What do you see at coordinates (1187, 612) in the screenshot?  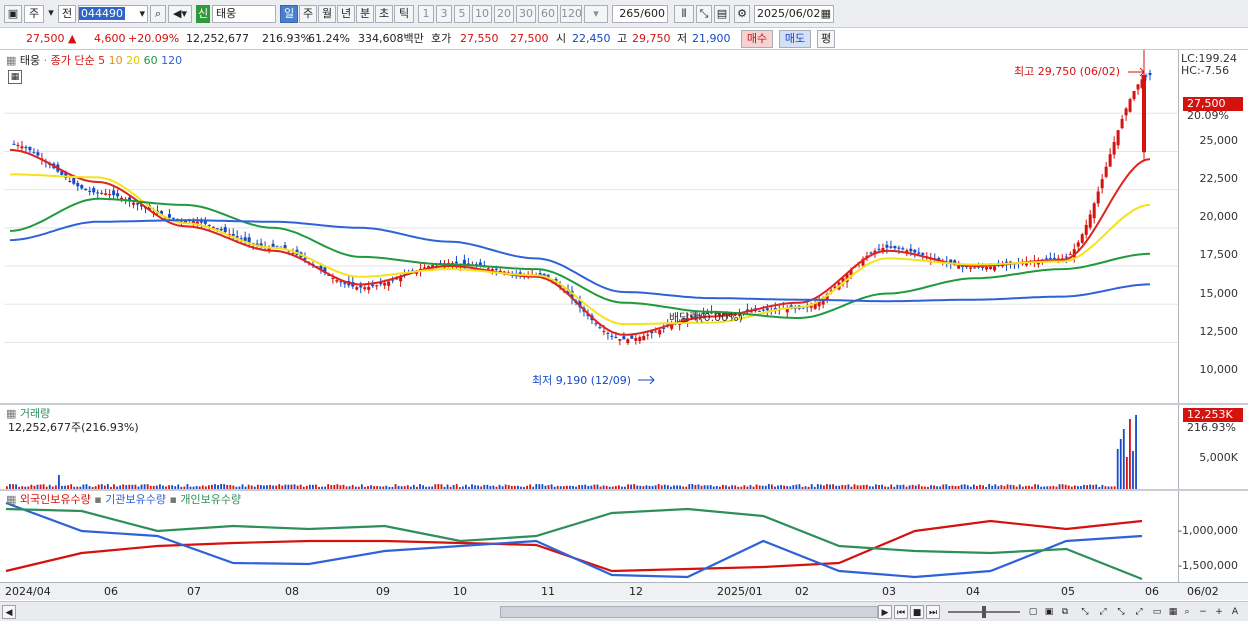 I see `zoom-icon: ⌕` at bounding box center [1187, 612].